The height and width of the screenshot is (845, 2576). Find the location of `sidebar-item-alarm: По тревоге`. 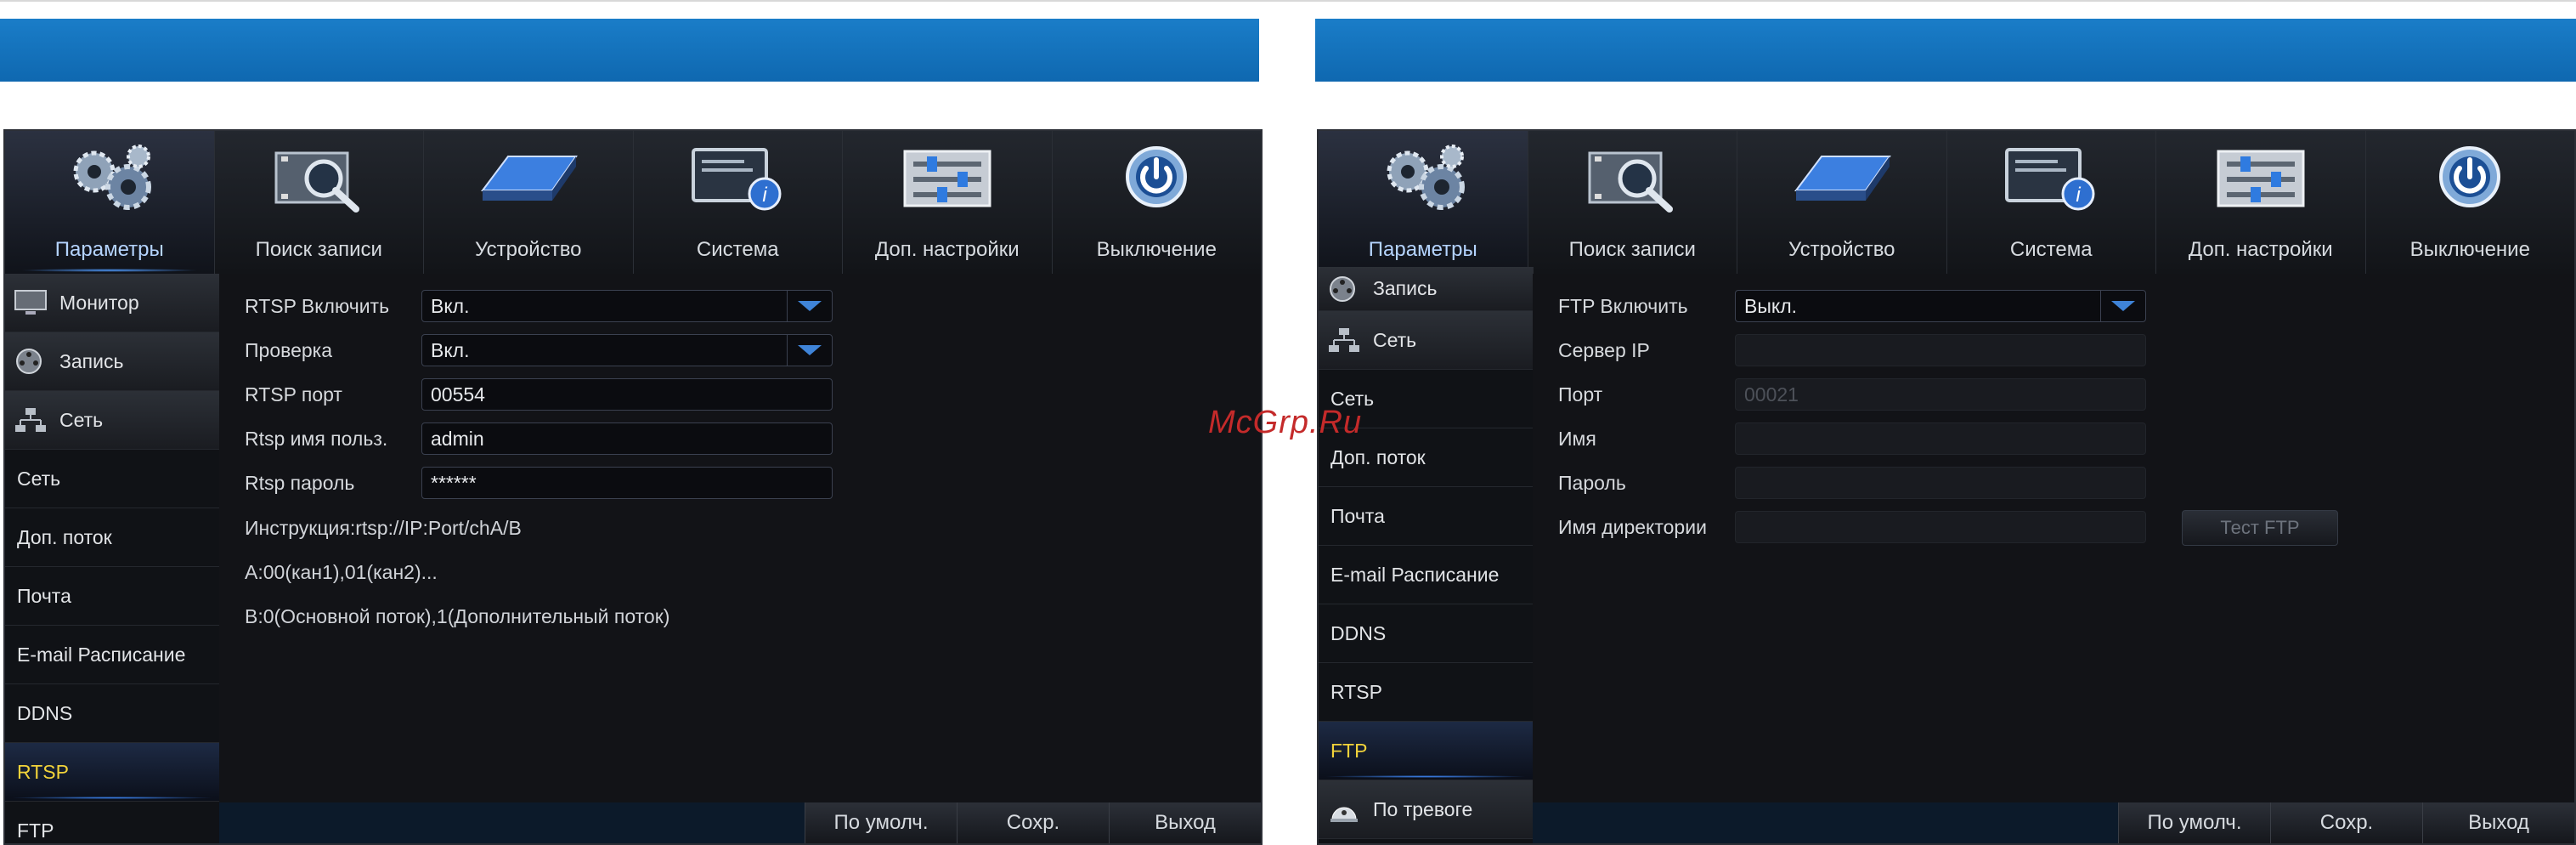

sidebar-item-alarm: По тревоге is located at coordinates (1426, 809).